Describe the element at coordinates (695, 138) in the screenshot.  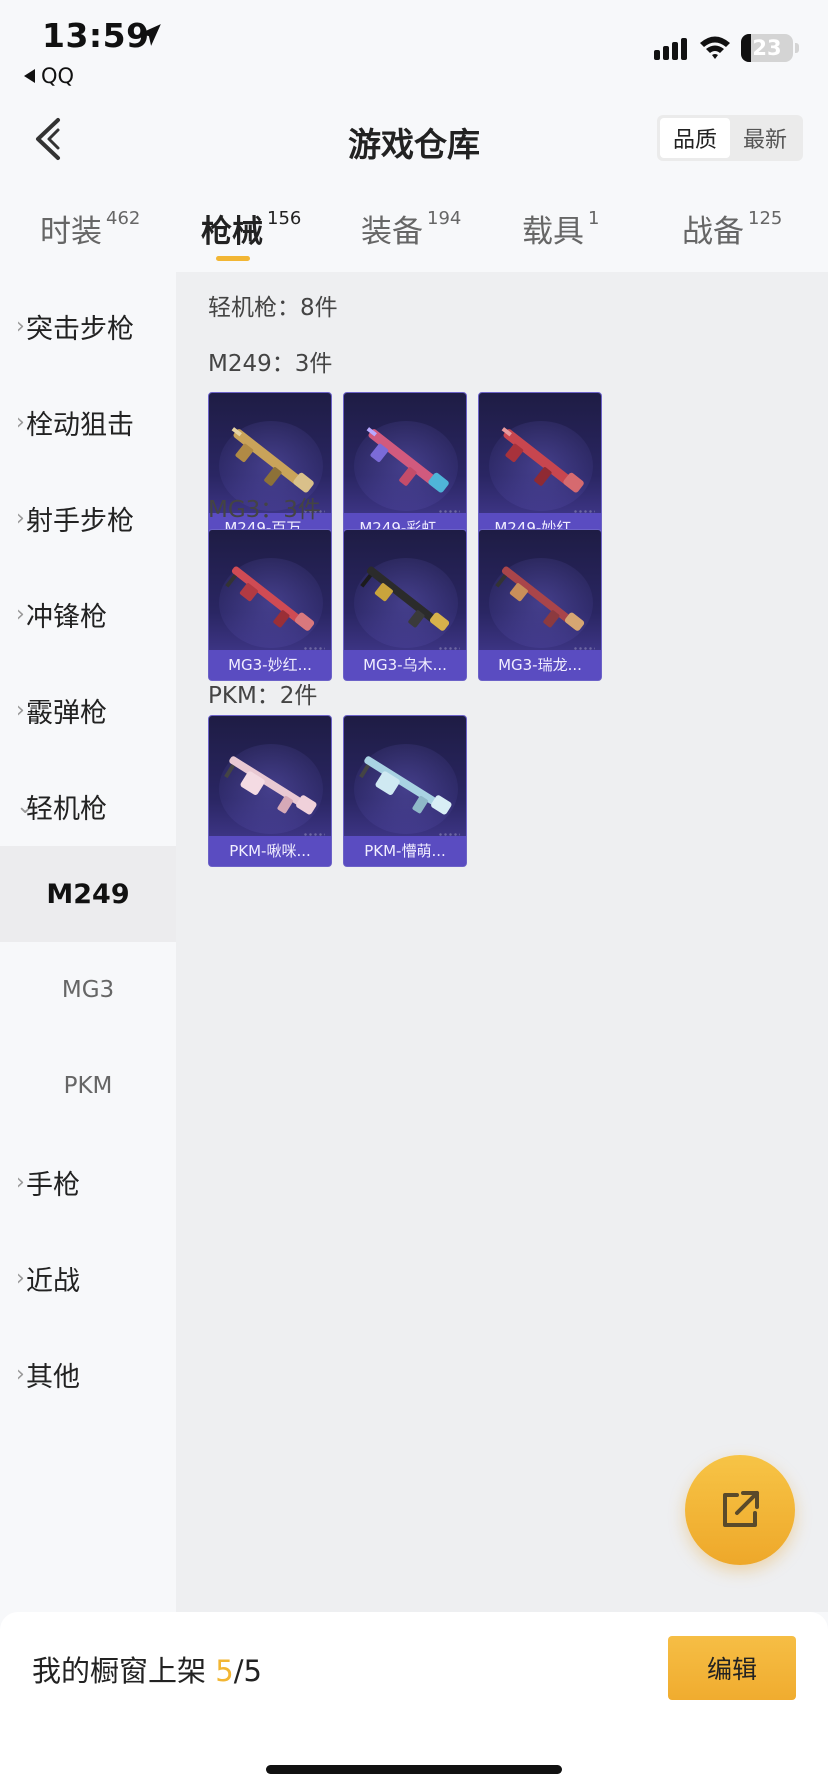
I see `sort-by-quality: 品质` at that location.